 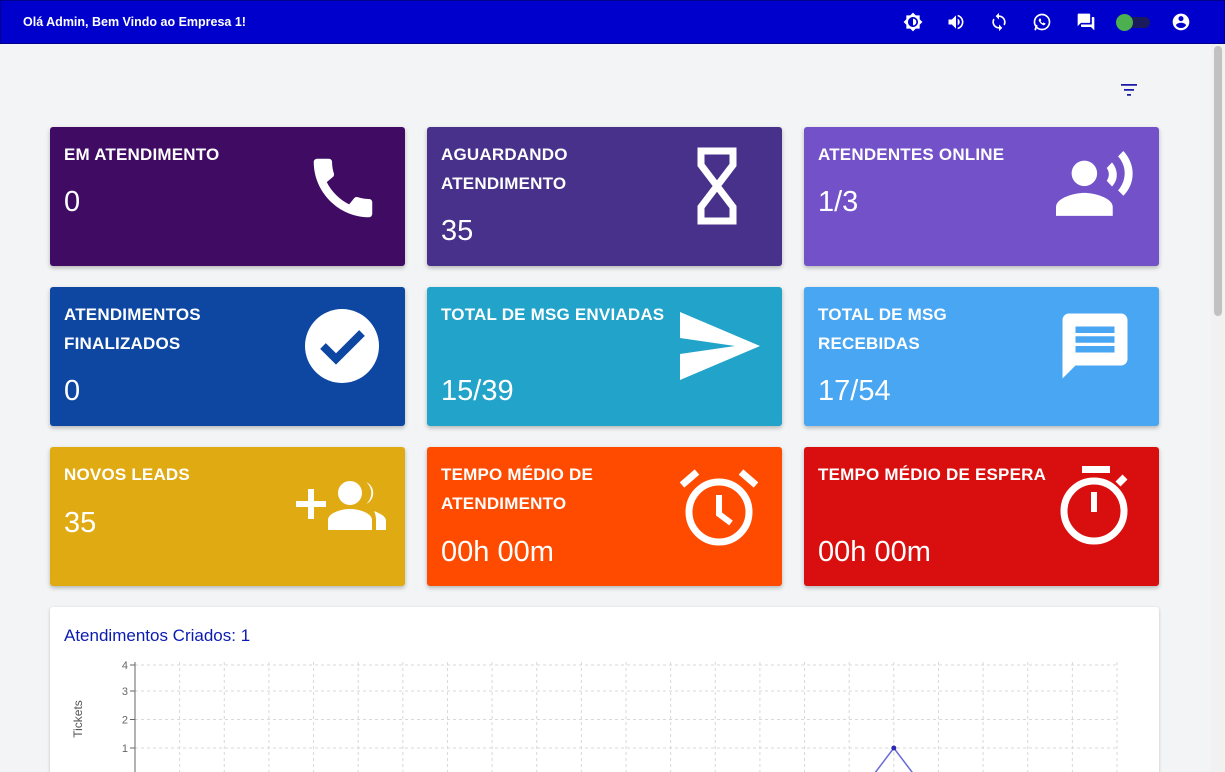 What do you see at coordinates (894, 748) in the screenshot?
I see `chart-point` at bounding box center [894, 748].